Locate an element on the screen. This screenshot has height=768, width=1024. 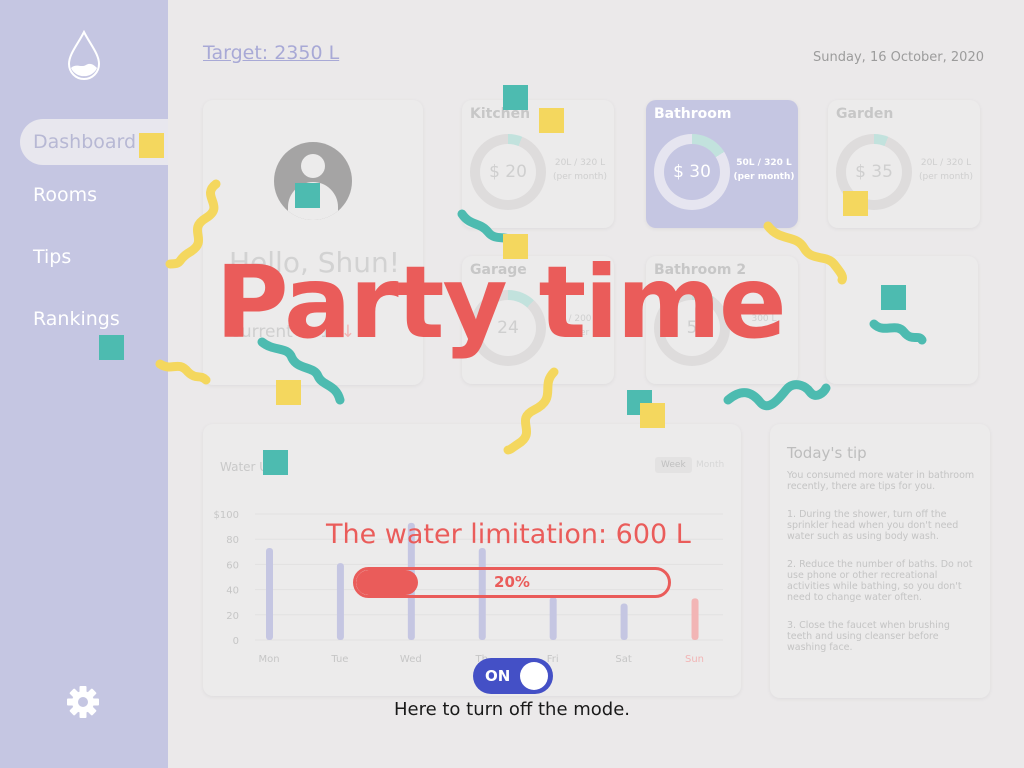
progress-label: 20% is located at coordinates (512, 582).